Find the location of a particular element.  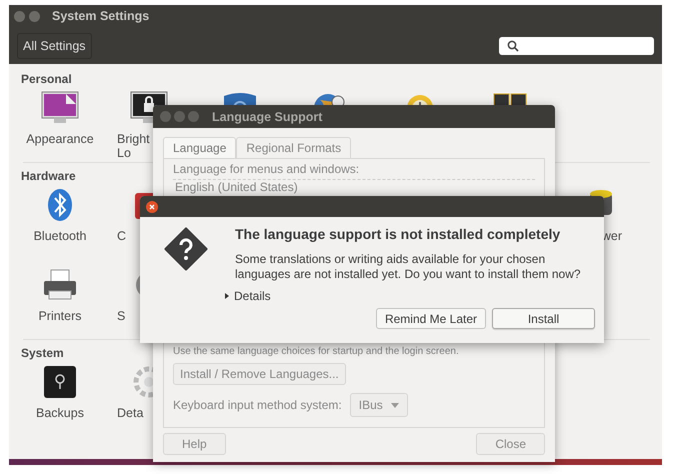

dialog-button: Remind Me Later is located at coordinates (431, 318).